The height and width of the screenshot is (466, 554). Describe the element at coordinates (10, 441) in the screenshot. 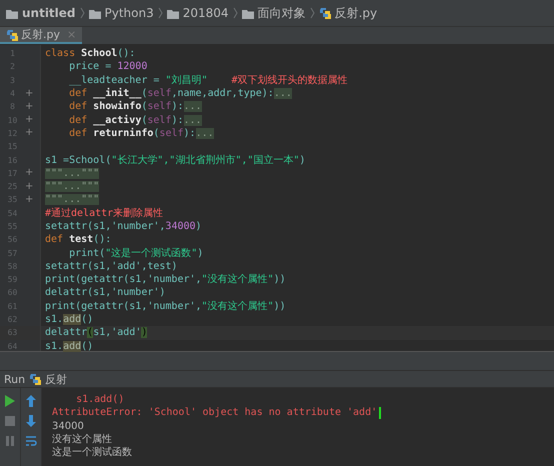

I see `pause-icon` at that location.